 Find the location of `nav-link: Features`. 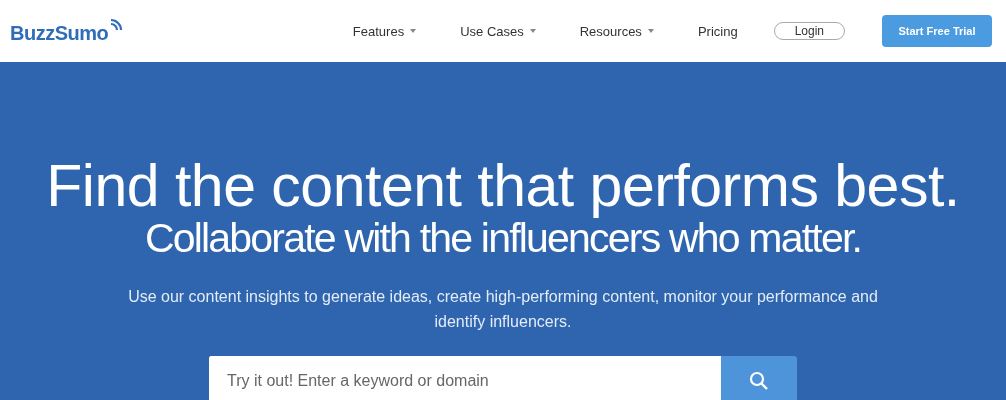

nav-link: Features is located at coordinates (384, 31).